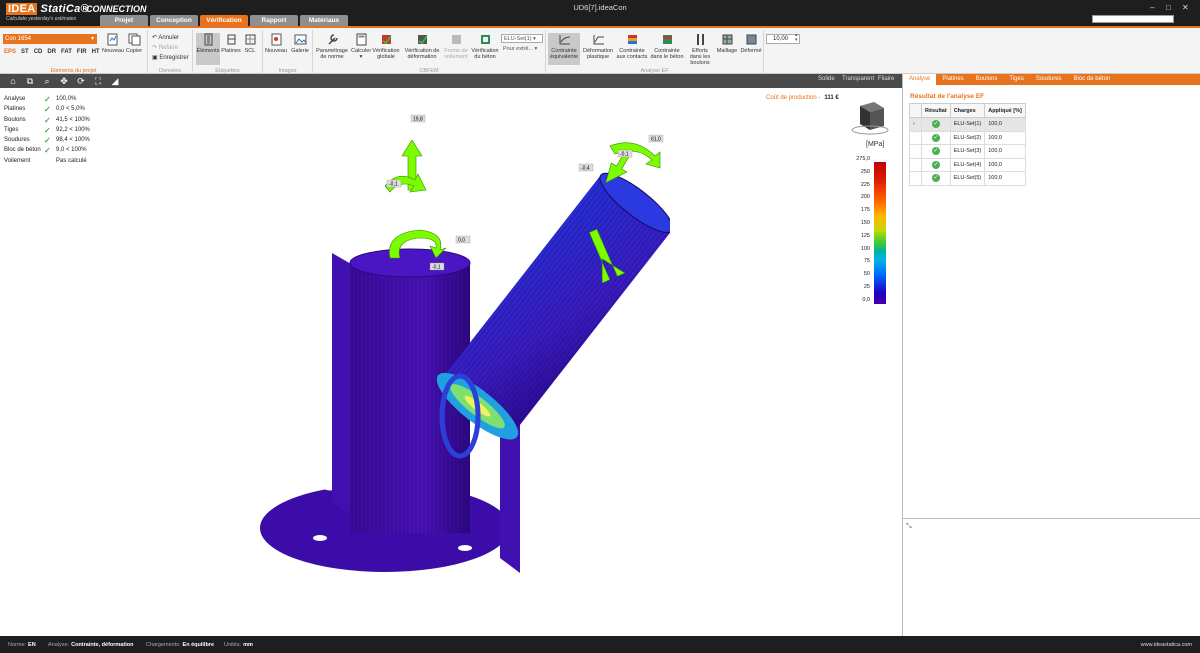  What do you see at coordinates (1166, 645) in the screenshot?
I see `website-link: www.ideastatica.com` at bounding box center [1166, 645].